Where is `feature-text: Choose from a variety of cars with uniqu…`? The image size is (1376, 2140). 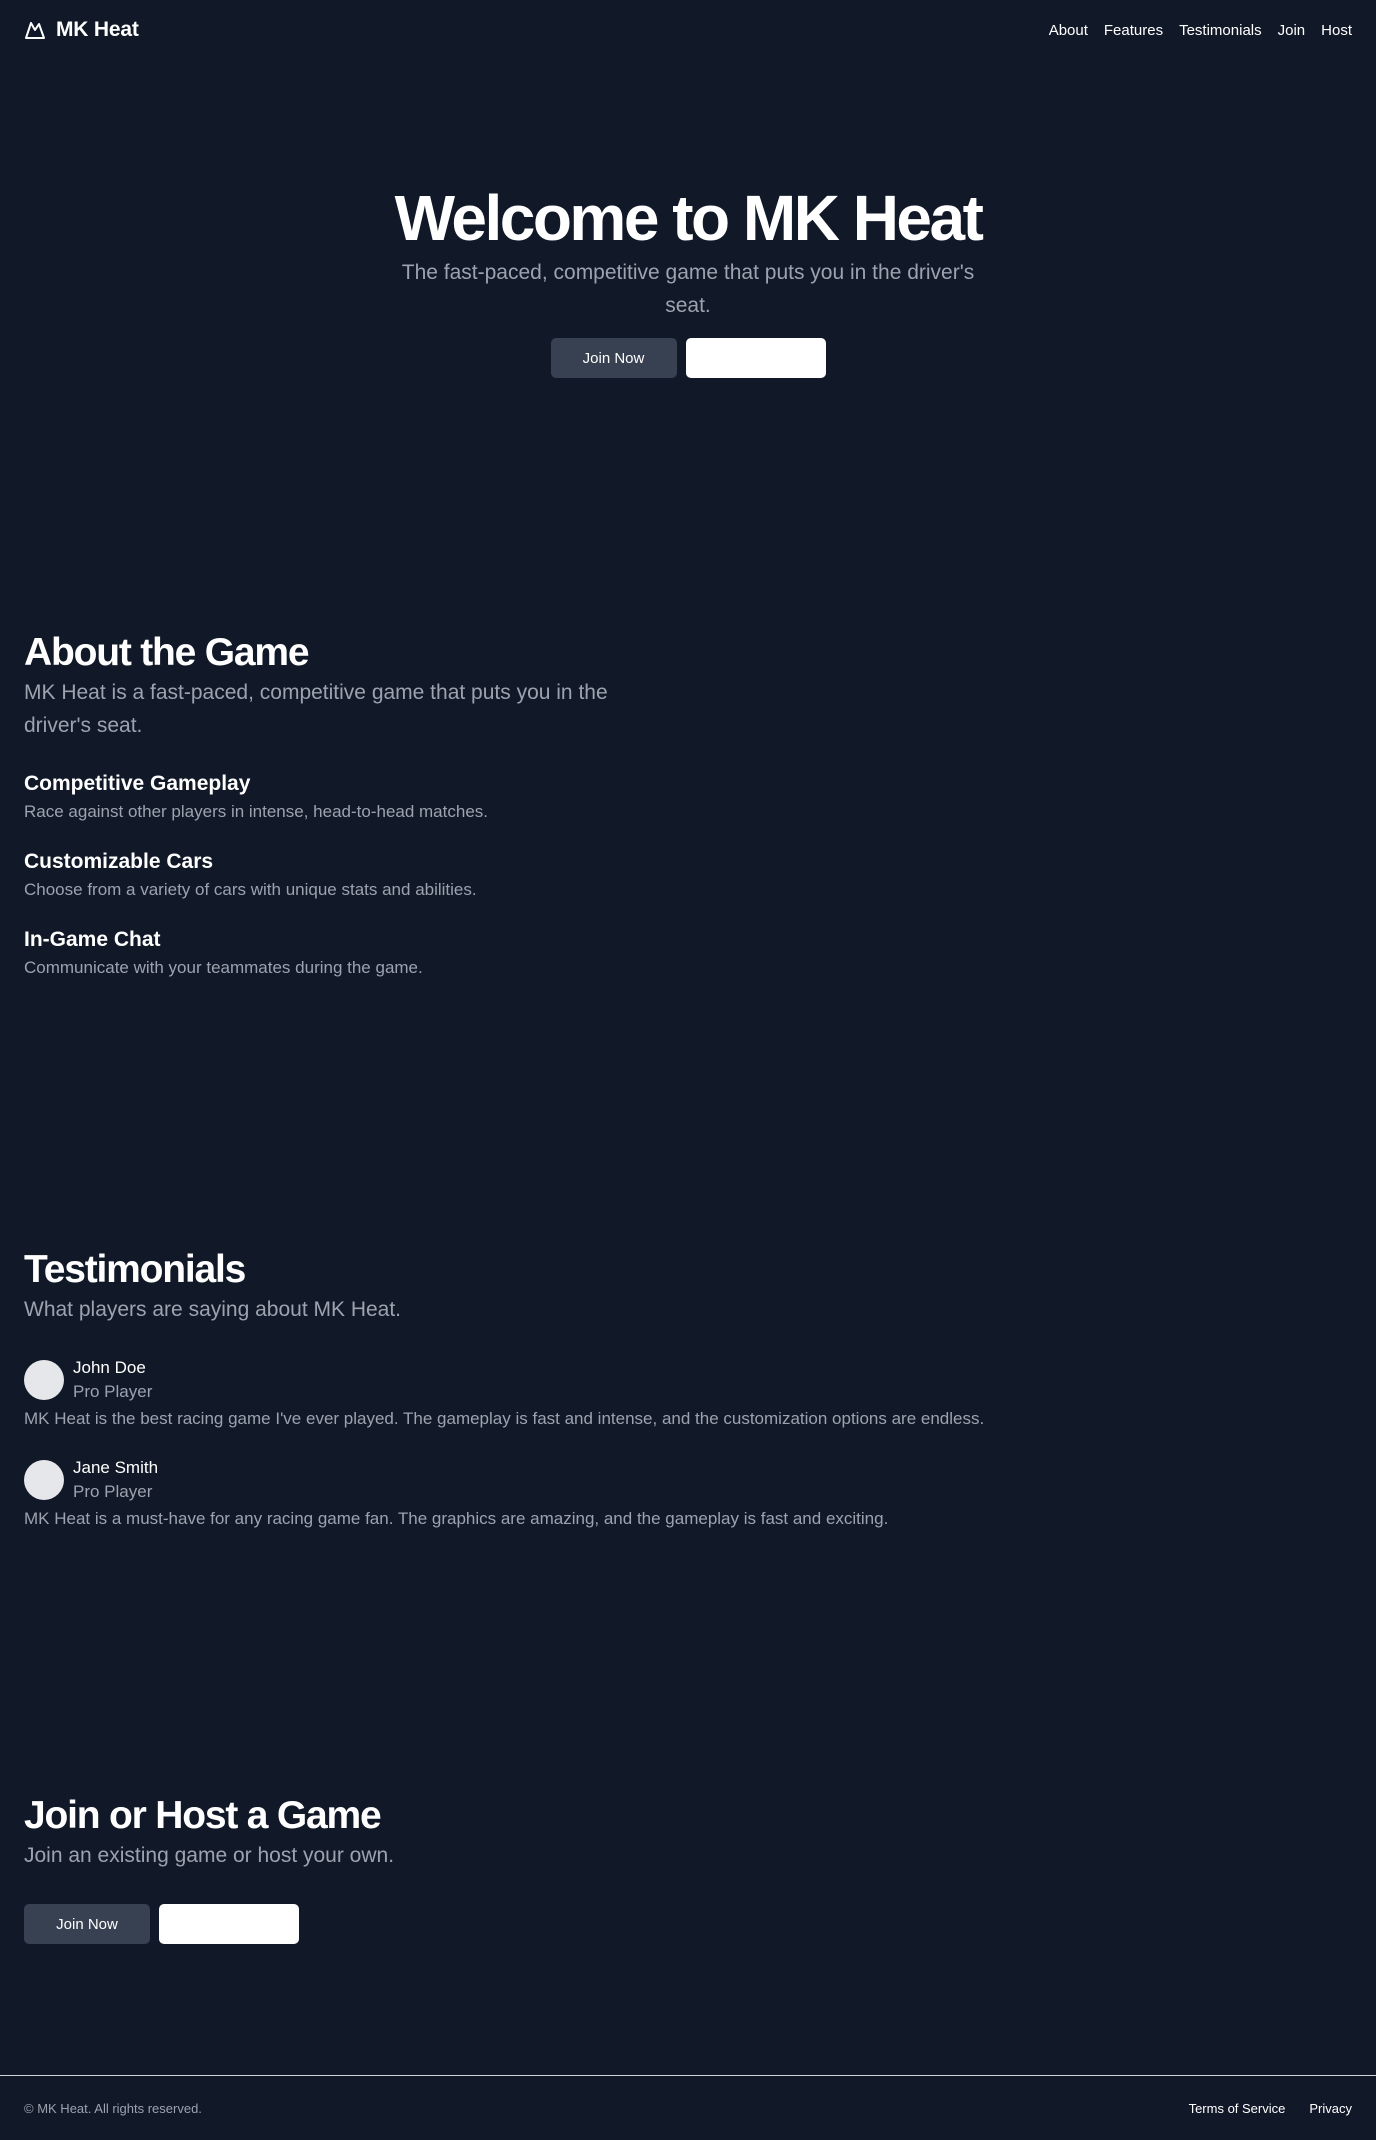 feature-text: Choose from a variety of cars with uniqu… is located at coordinates (250, 889).